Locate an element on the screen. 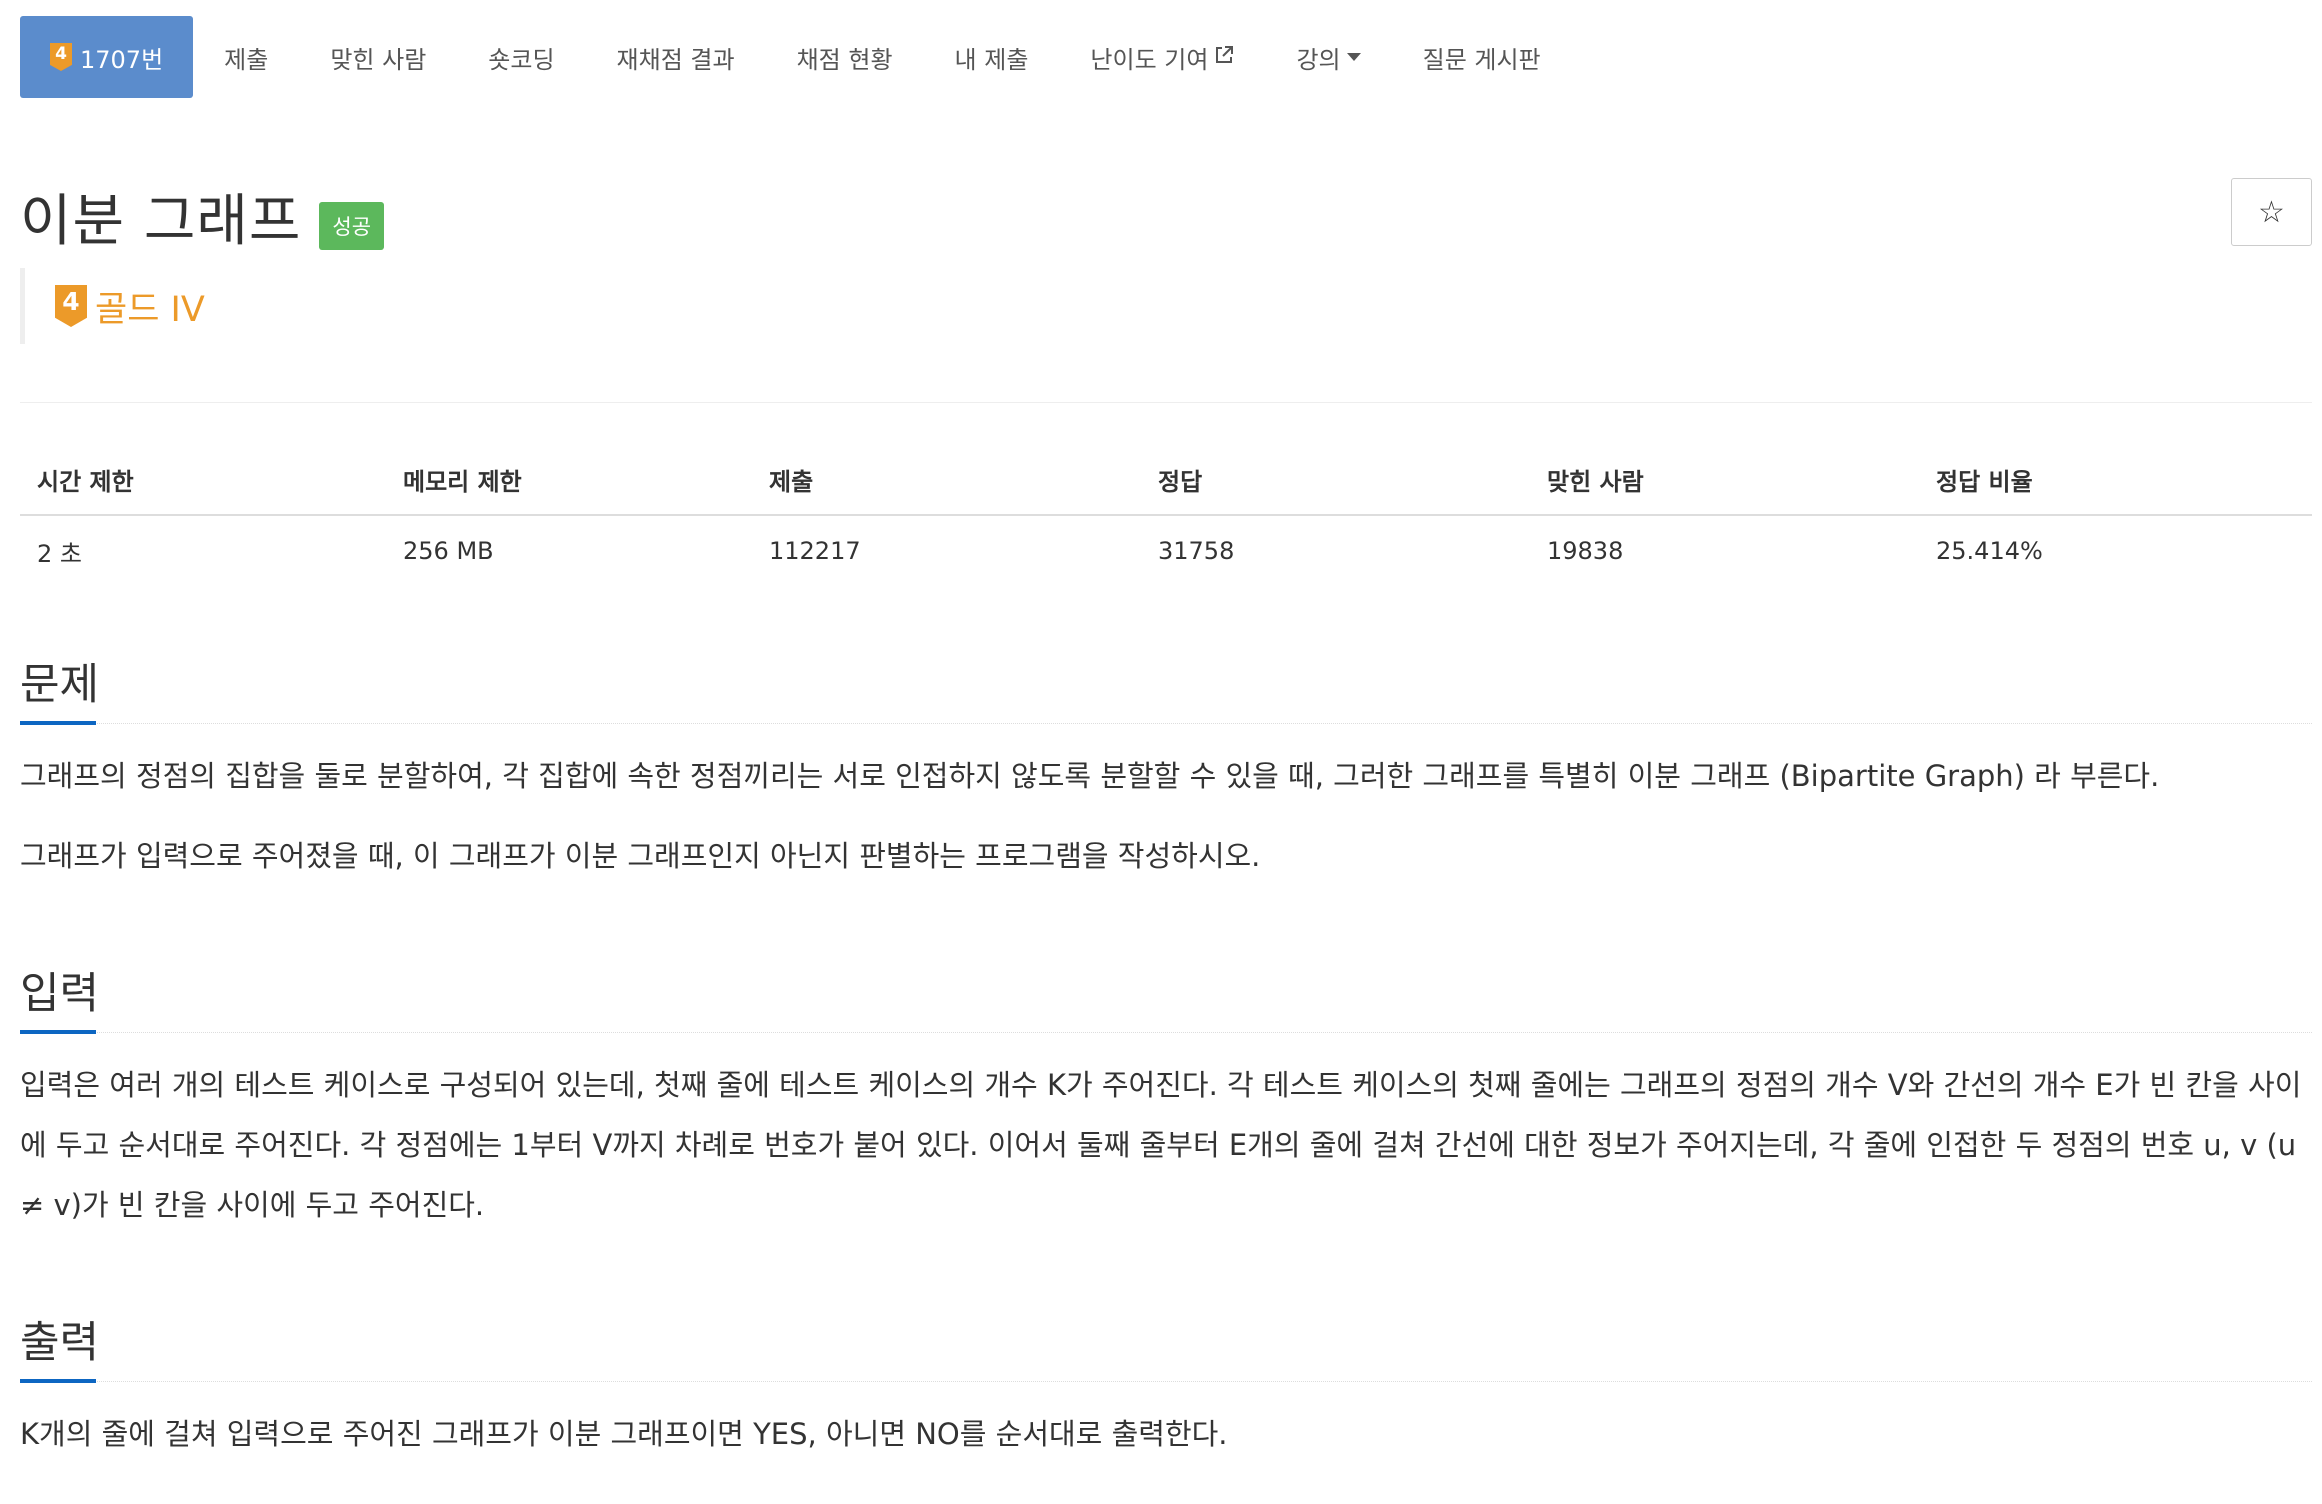  nav-tab-submit: 제출 is located at coordinates (246, 57).